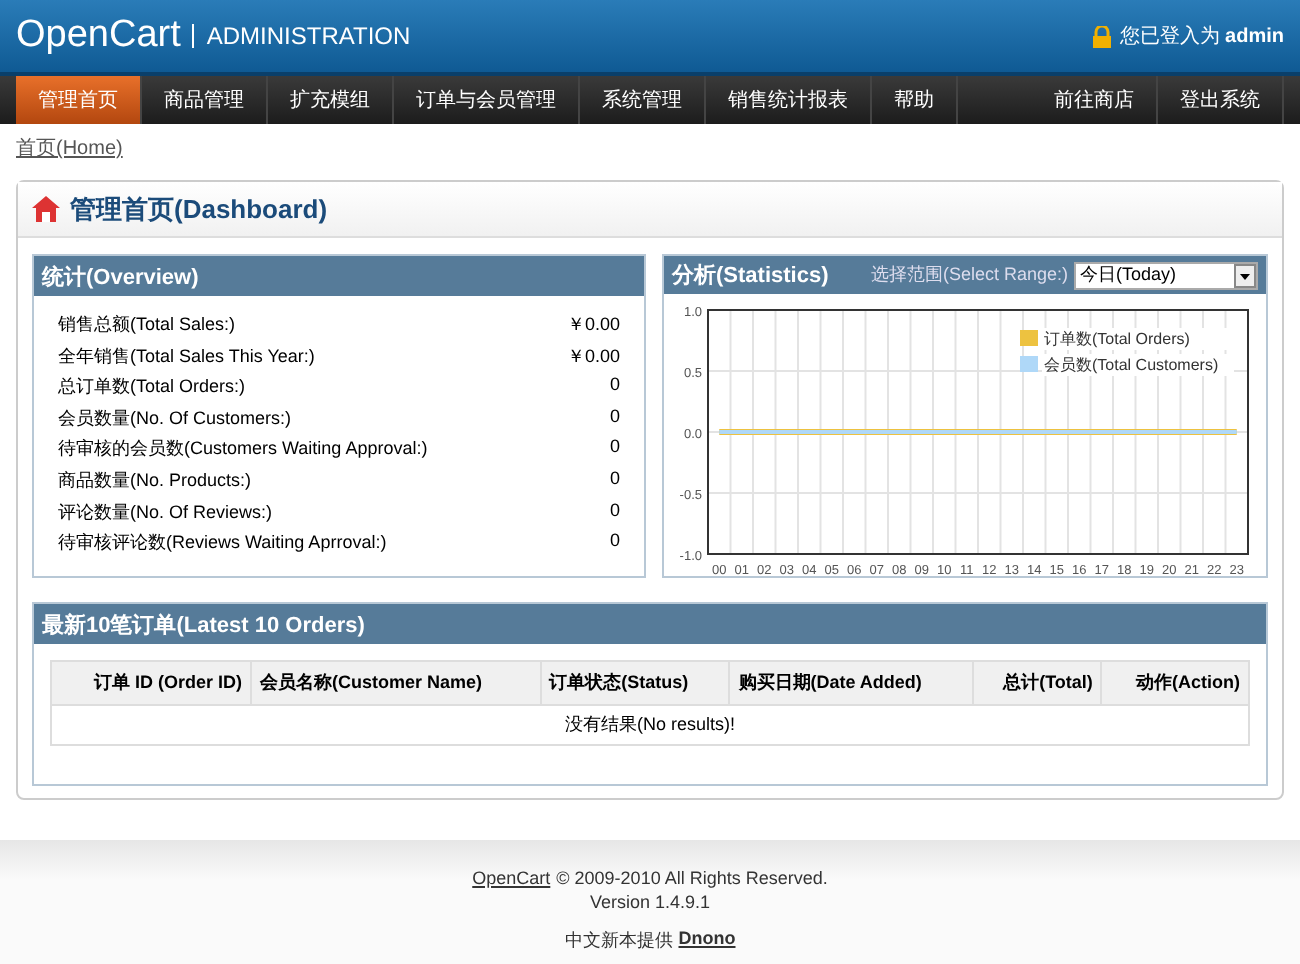  Describe the element at coordinates (618, 941) in the screenshot. I see `translation-credit: 中文新本提供` at that location.